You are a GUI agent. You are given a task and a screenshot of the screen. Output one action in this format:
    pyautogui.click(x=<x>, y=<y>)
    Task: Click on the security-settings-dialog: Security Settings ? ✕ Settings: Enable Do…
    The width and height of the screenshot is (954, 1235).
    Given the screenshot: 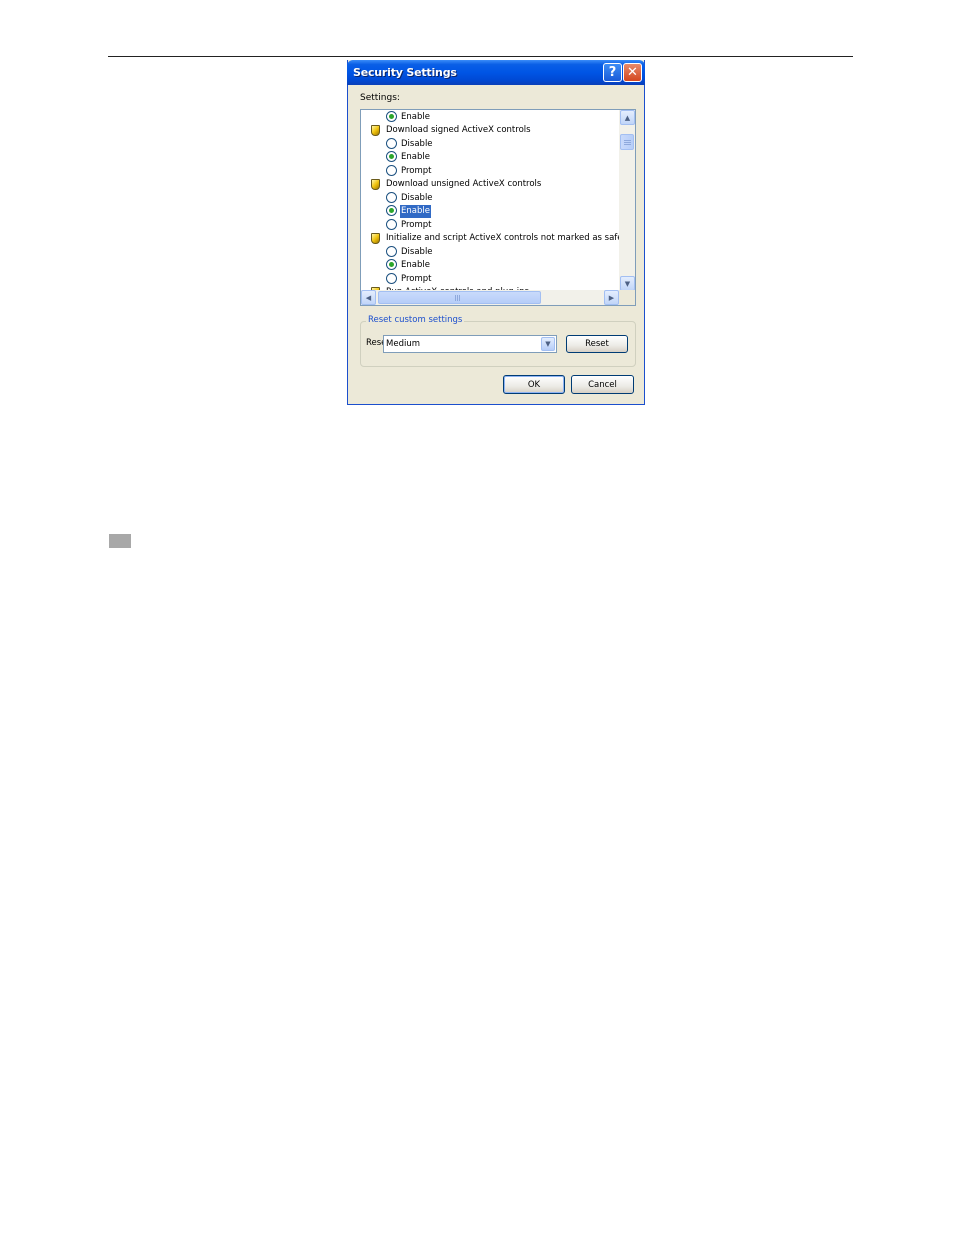 What is the action you would take?
    pyautogui.click(x=496, y=232)
    